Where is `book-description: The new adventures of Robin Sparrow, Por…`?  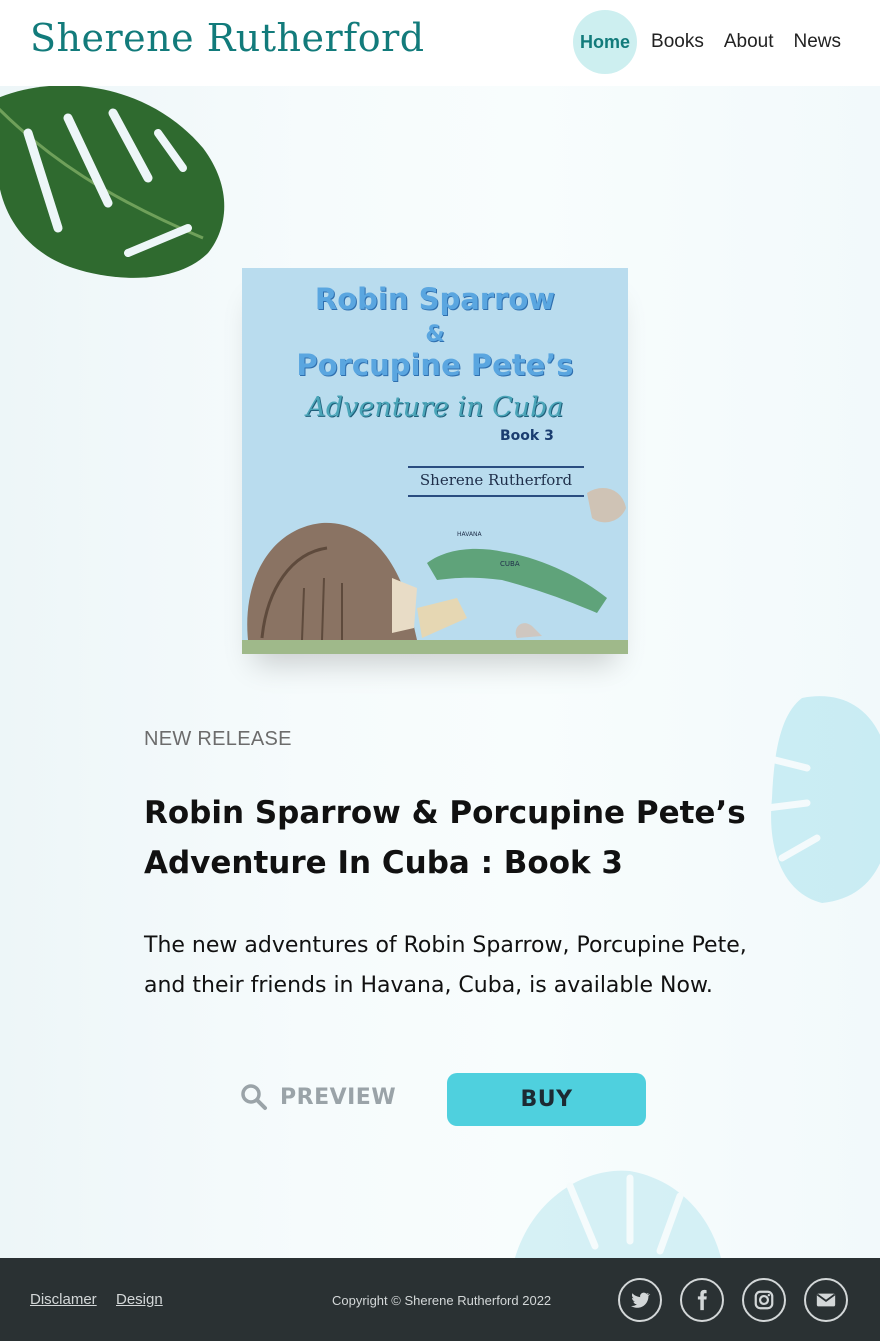 book-description: The new adventures of Robin Sparrow, Por… is located at coordinates (445, 965).